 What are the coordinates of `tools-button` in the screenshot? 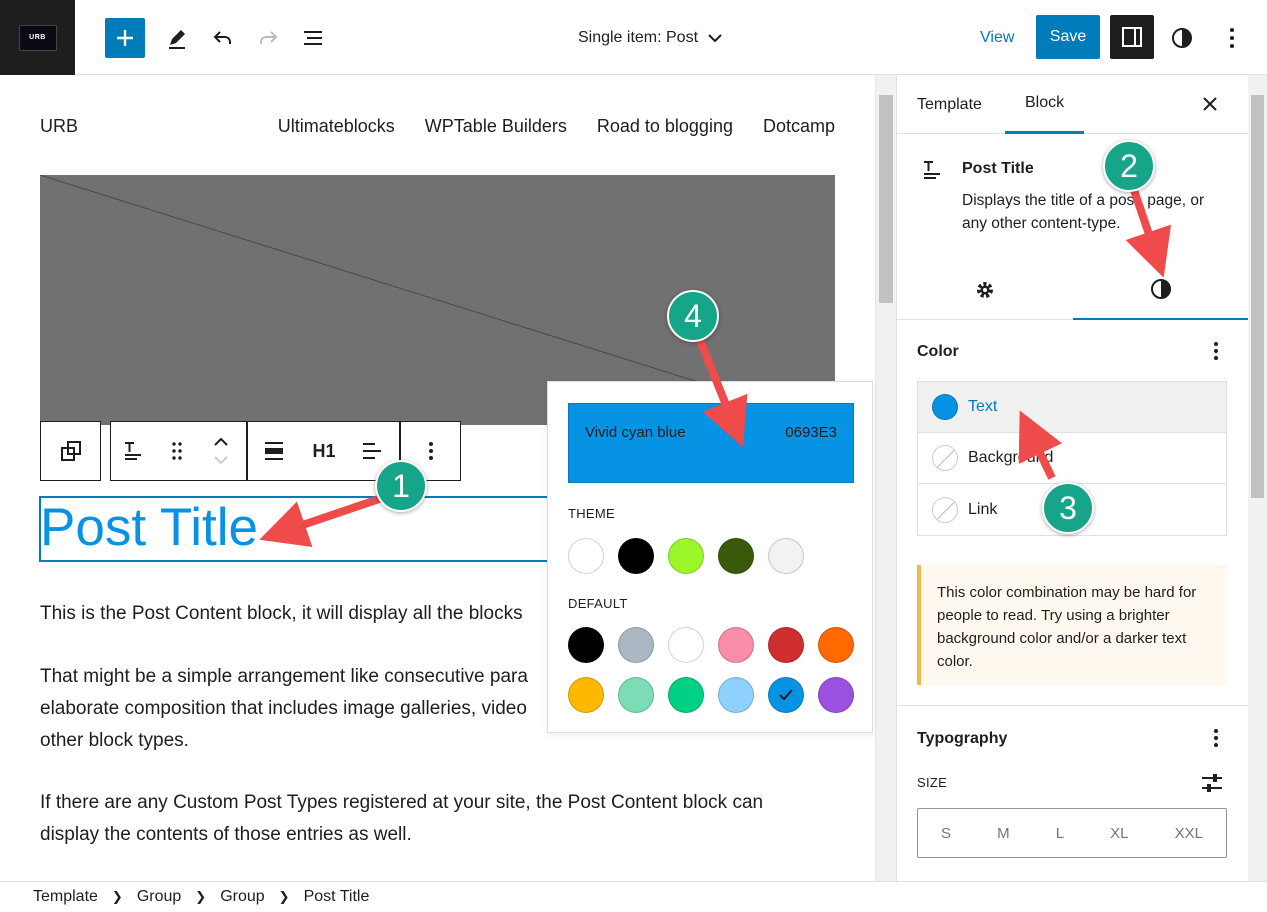 It's located at (177, 38).